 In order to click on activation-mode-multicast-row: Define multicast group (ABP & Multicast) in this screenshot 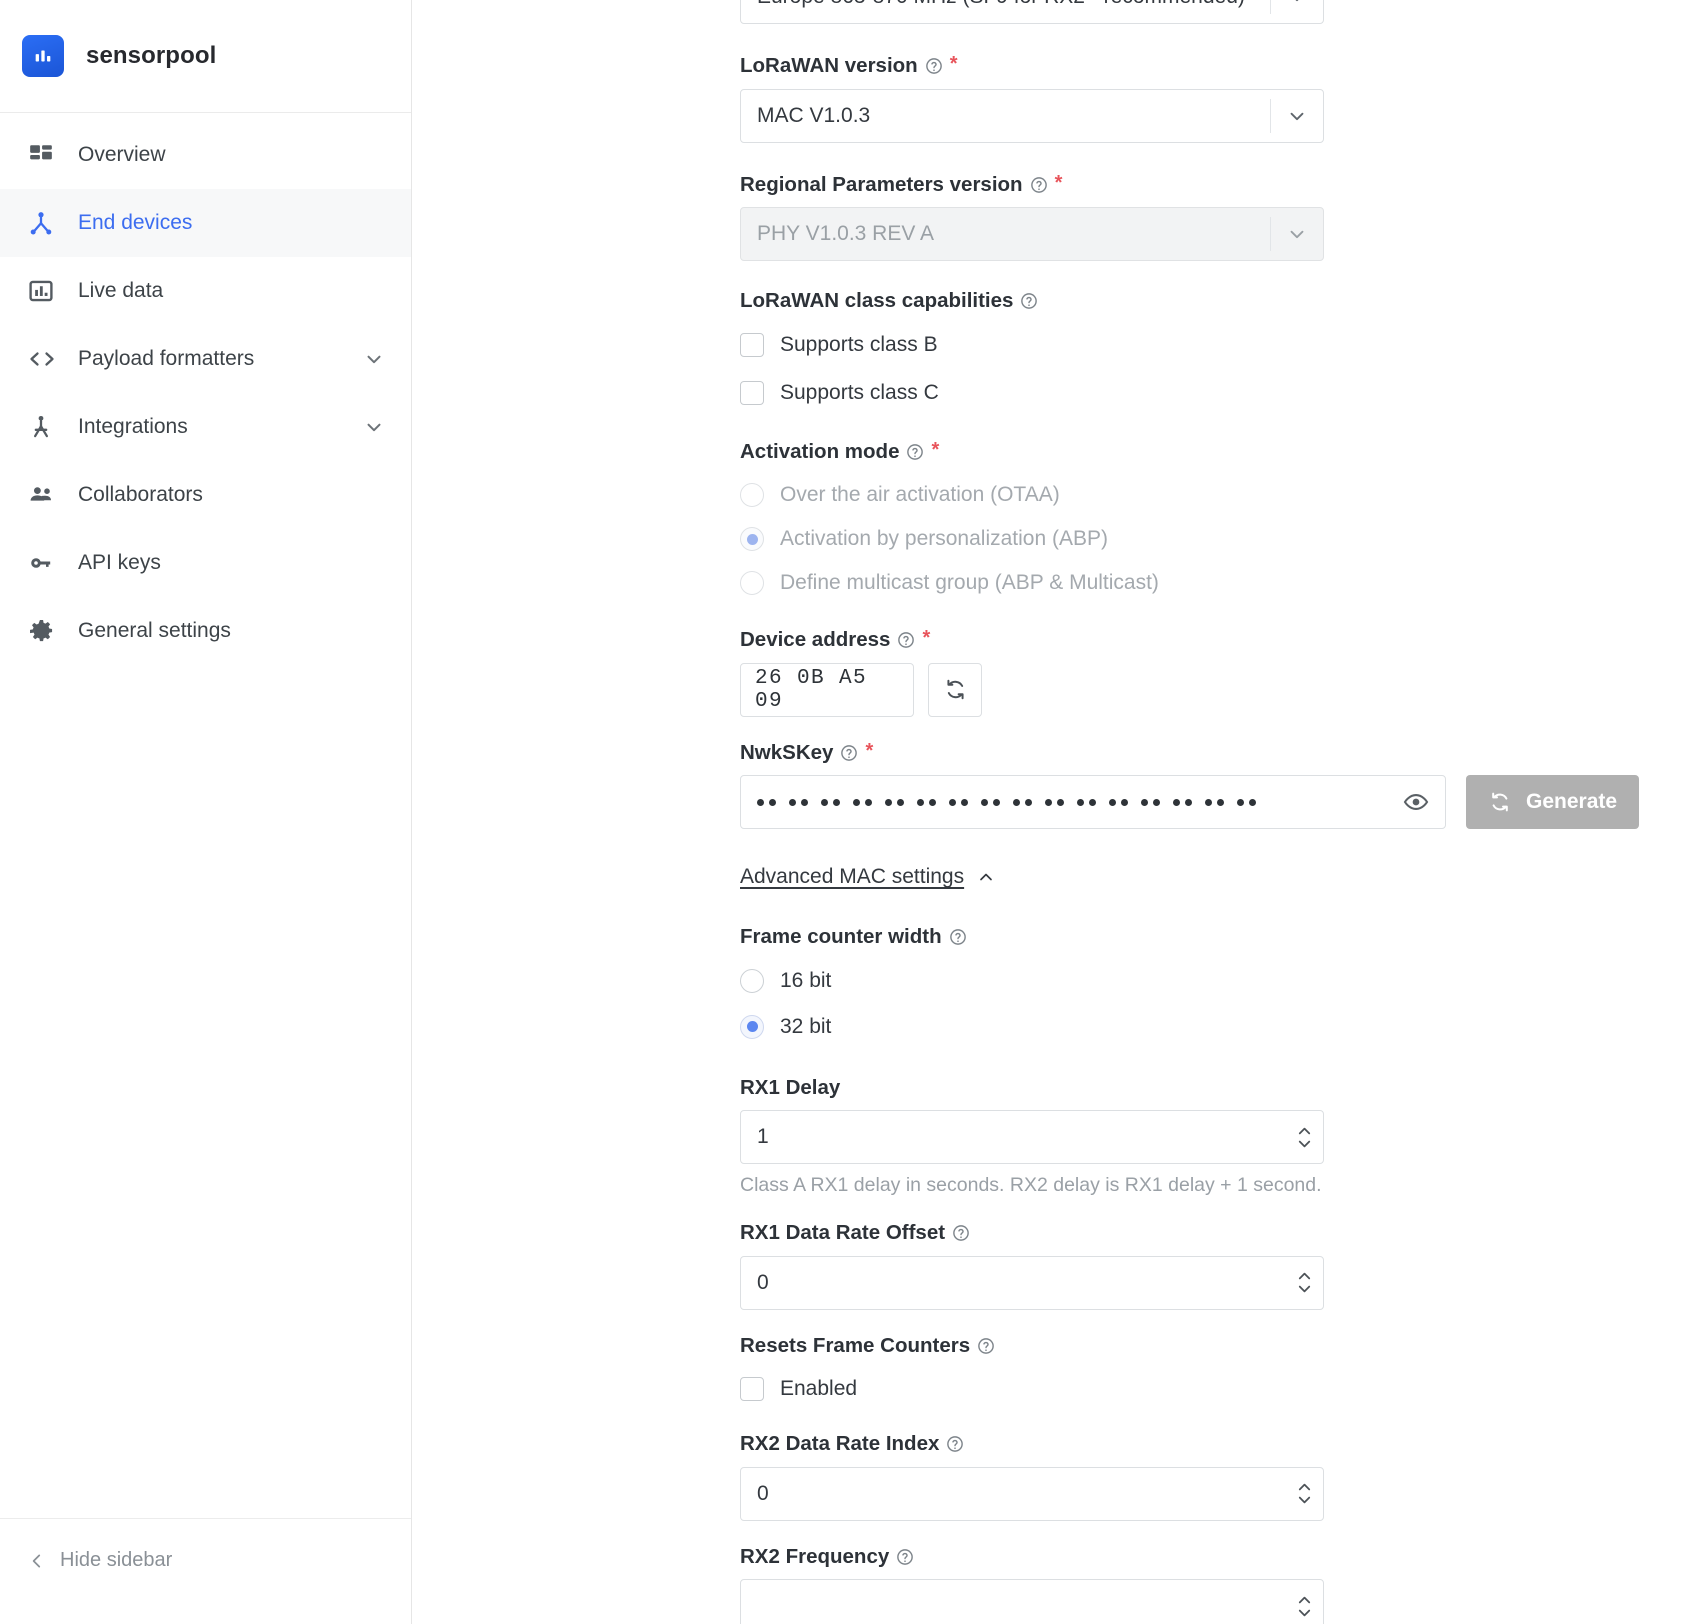, I will do `click(1217, 583)`.